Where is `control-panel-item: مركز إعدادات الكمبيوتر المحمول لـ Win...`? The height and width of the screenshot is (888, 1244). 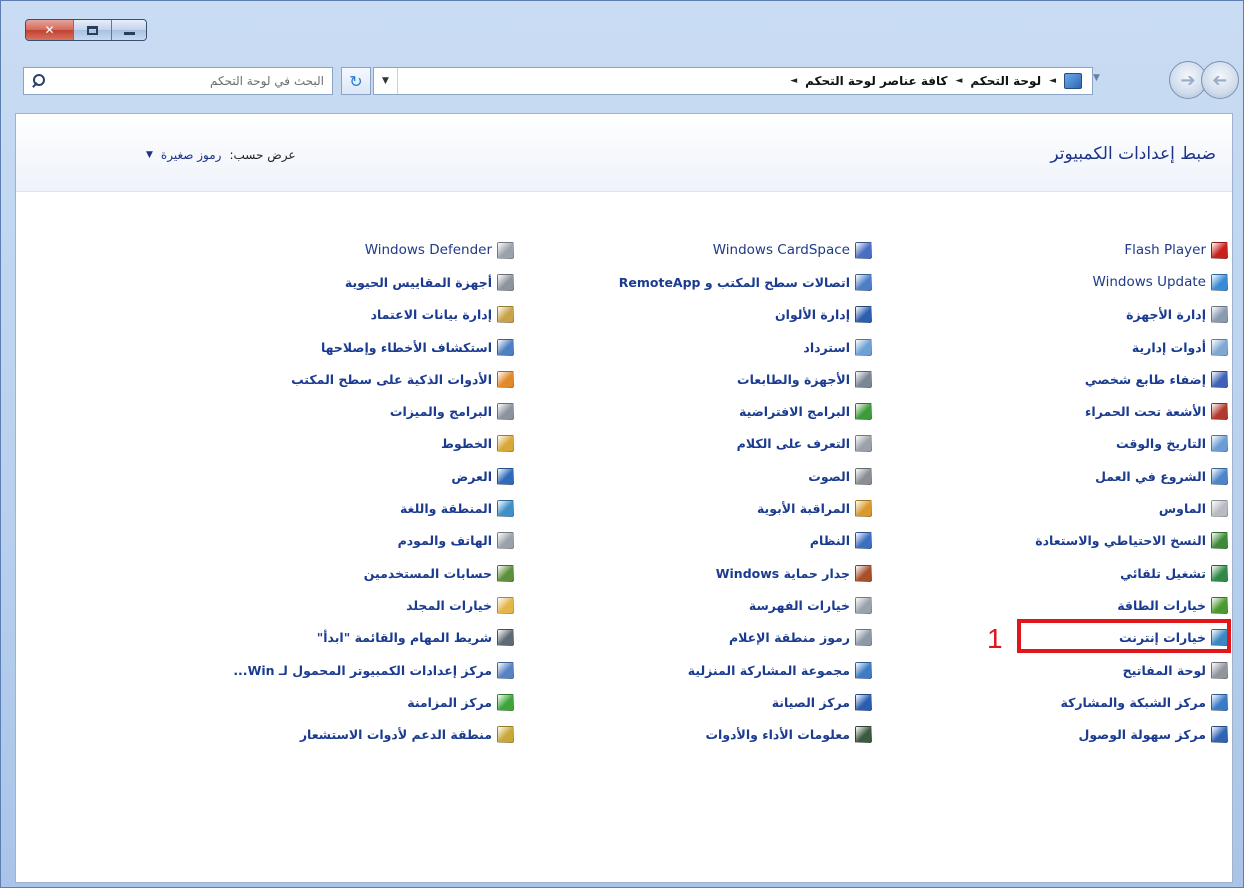 control-panel-item: مركز إعدادات الكمبيوتر المحمول لـ Win... is located at coordinates (304, 670).